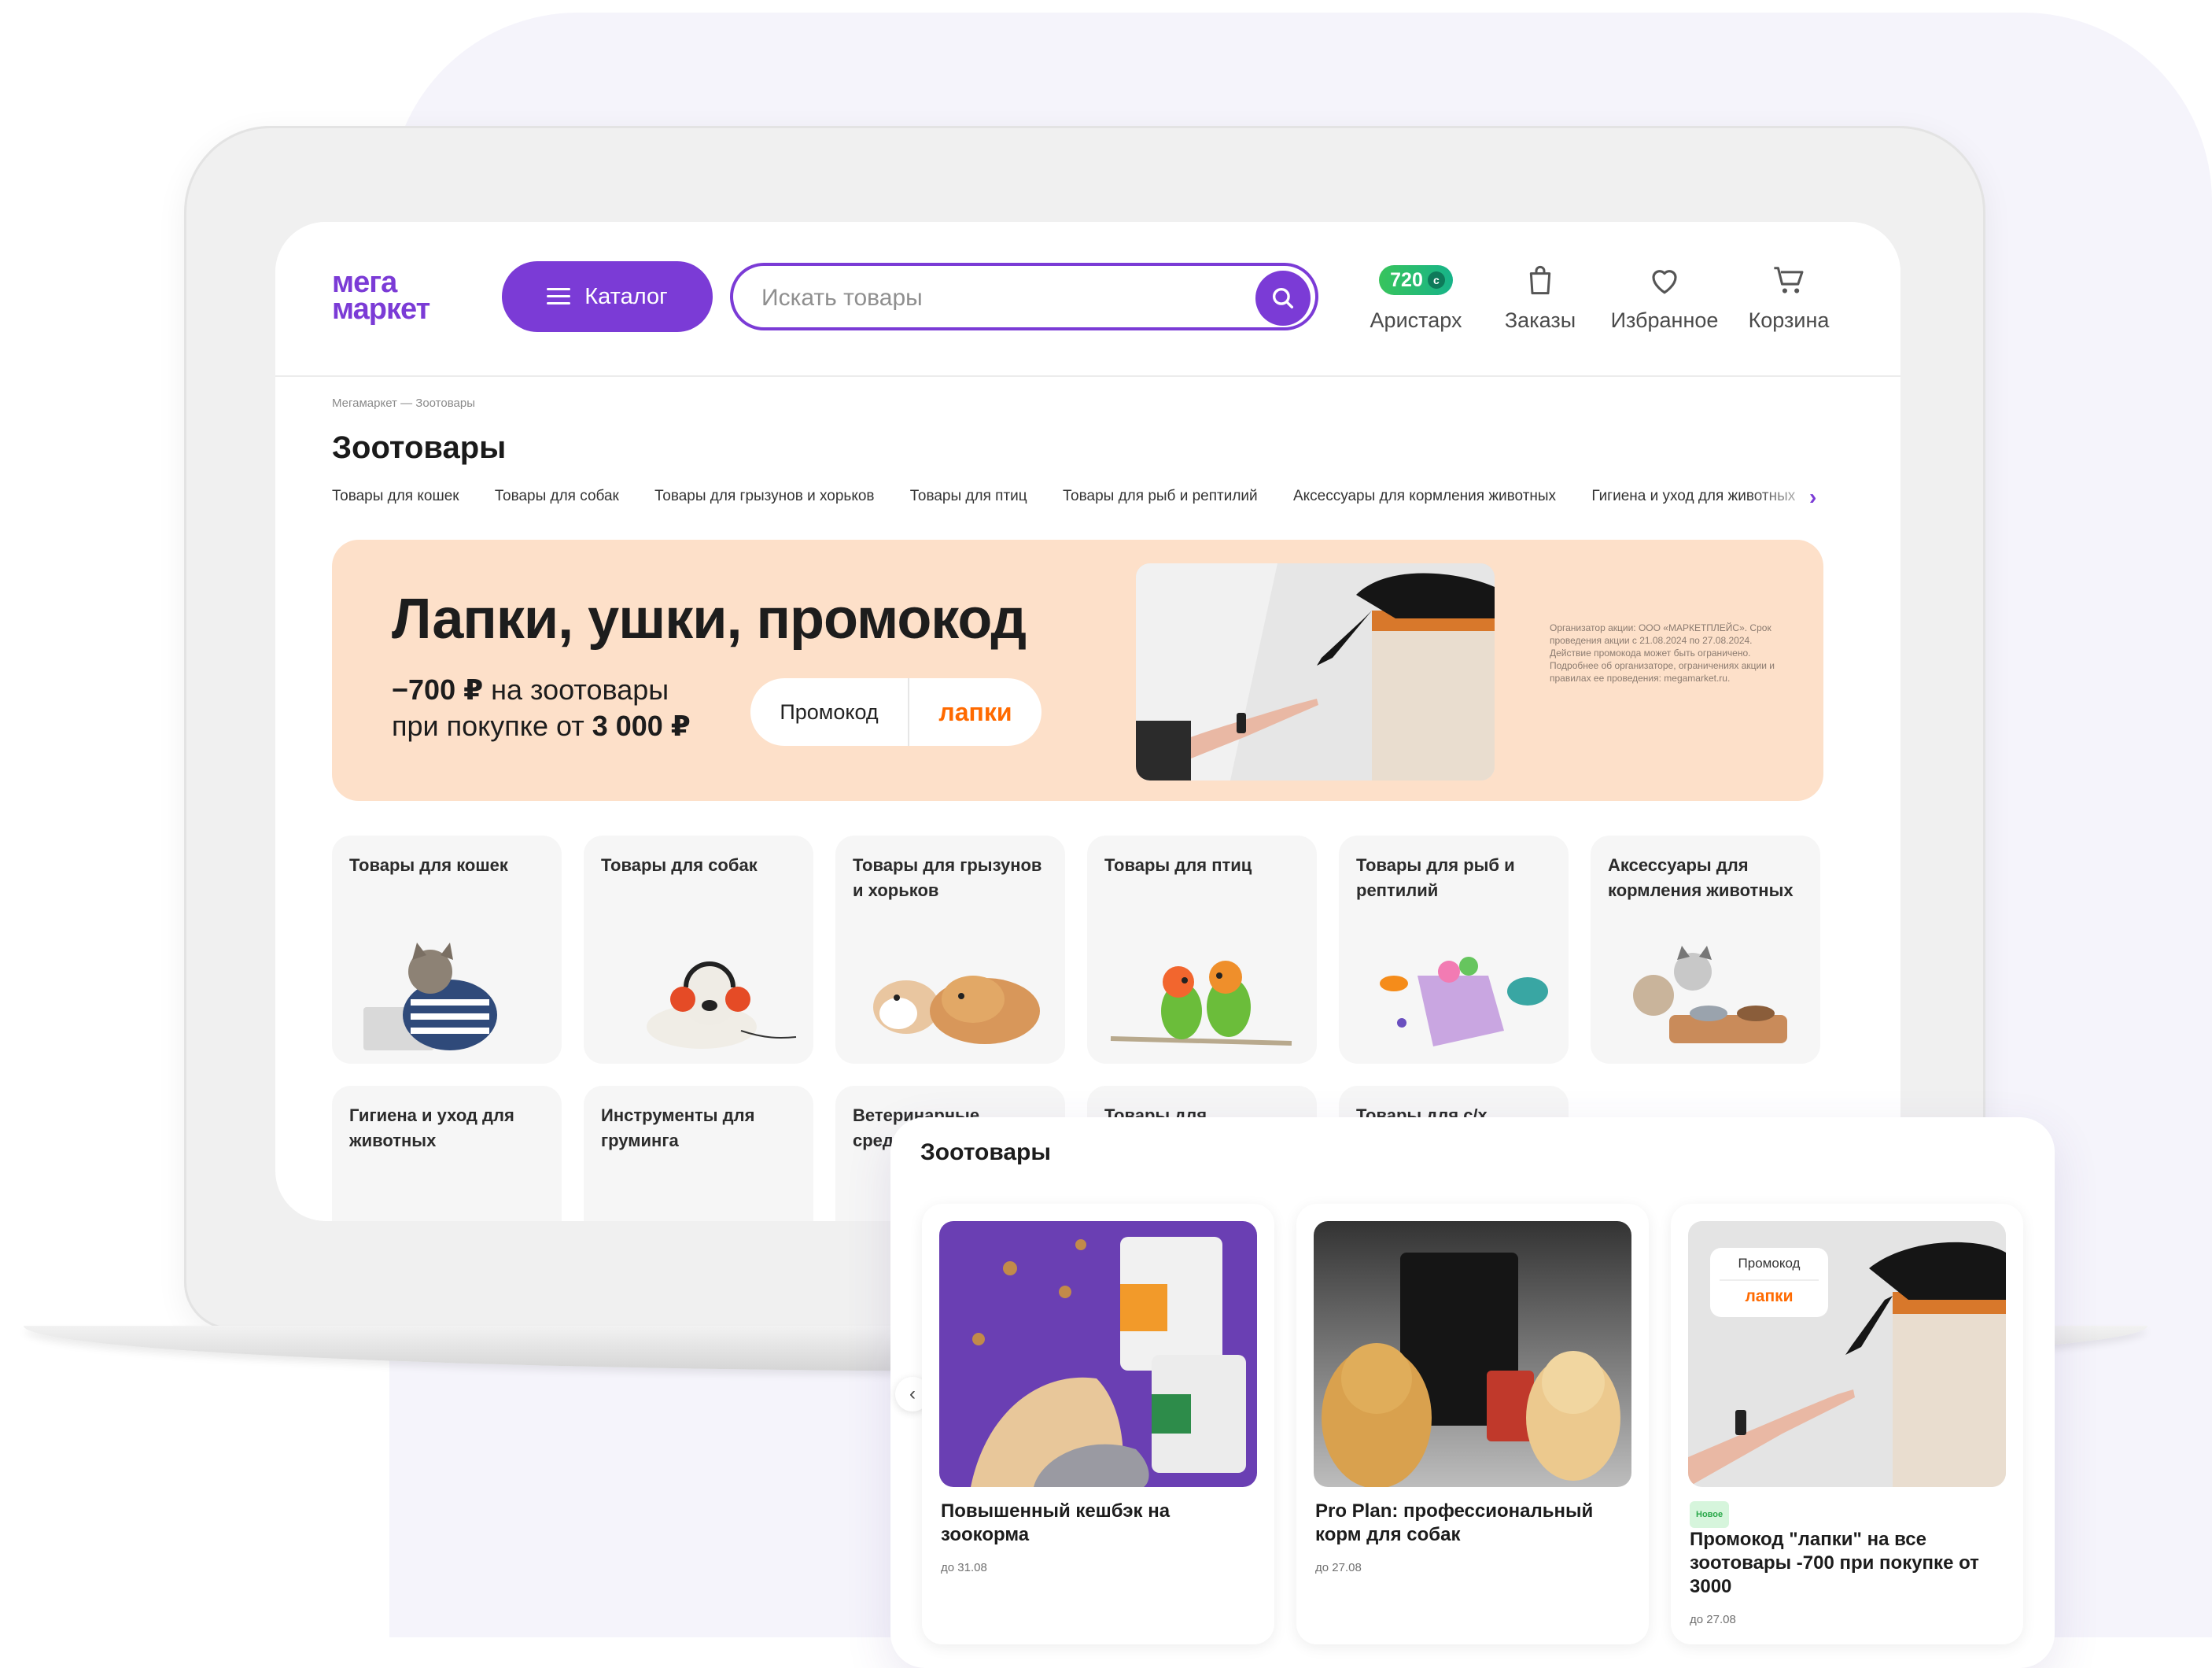  Describe the element at coordinates (438, 690) in the screenshot. I see `promo-discount: −700 ₽` at that location.